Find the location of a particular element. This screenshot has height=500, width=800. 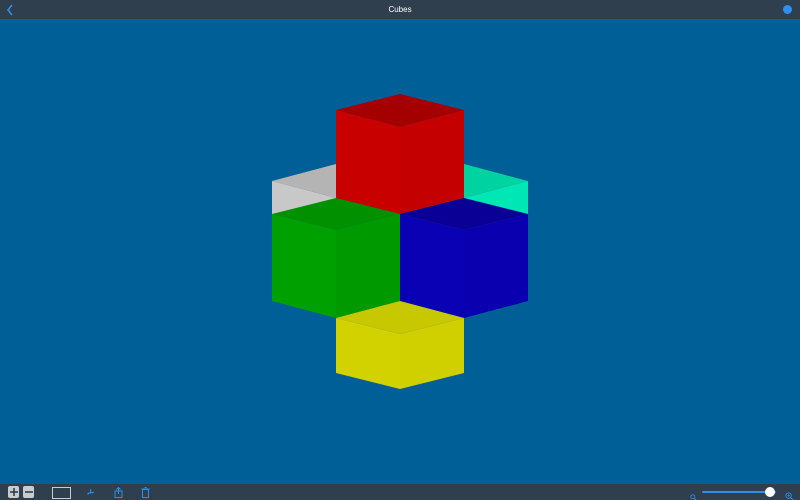

cube-green is located at coordinates (336, 258).